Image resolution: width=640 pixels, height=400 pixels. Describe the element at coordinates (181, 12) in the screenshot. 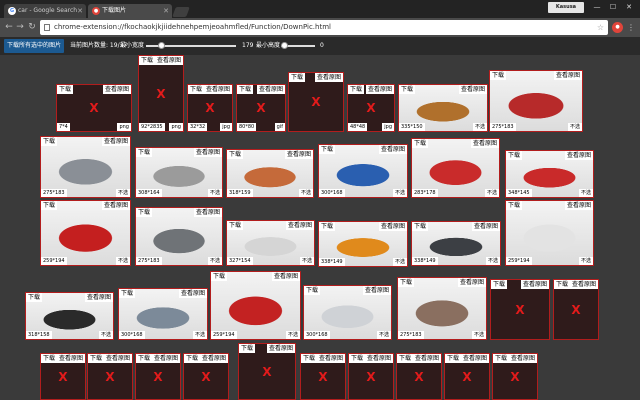

I see `new-tab-button` at that location.